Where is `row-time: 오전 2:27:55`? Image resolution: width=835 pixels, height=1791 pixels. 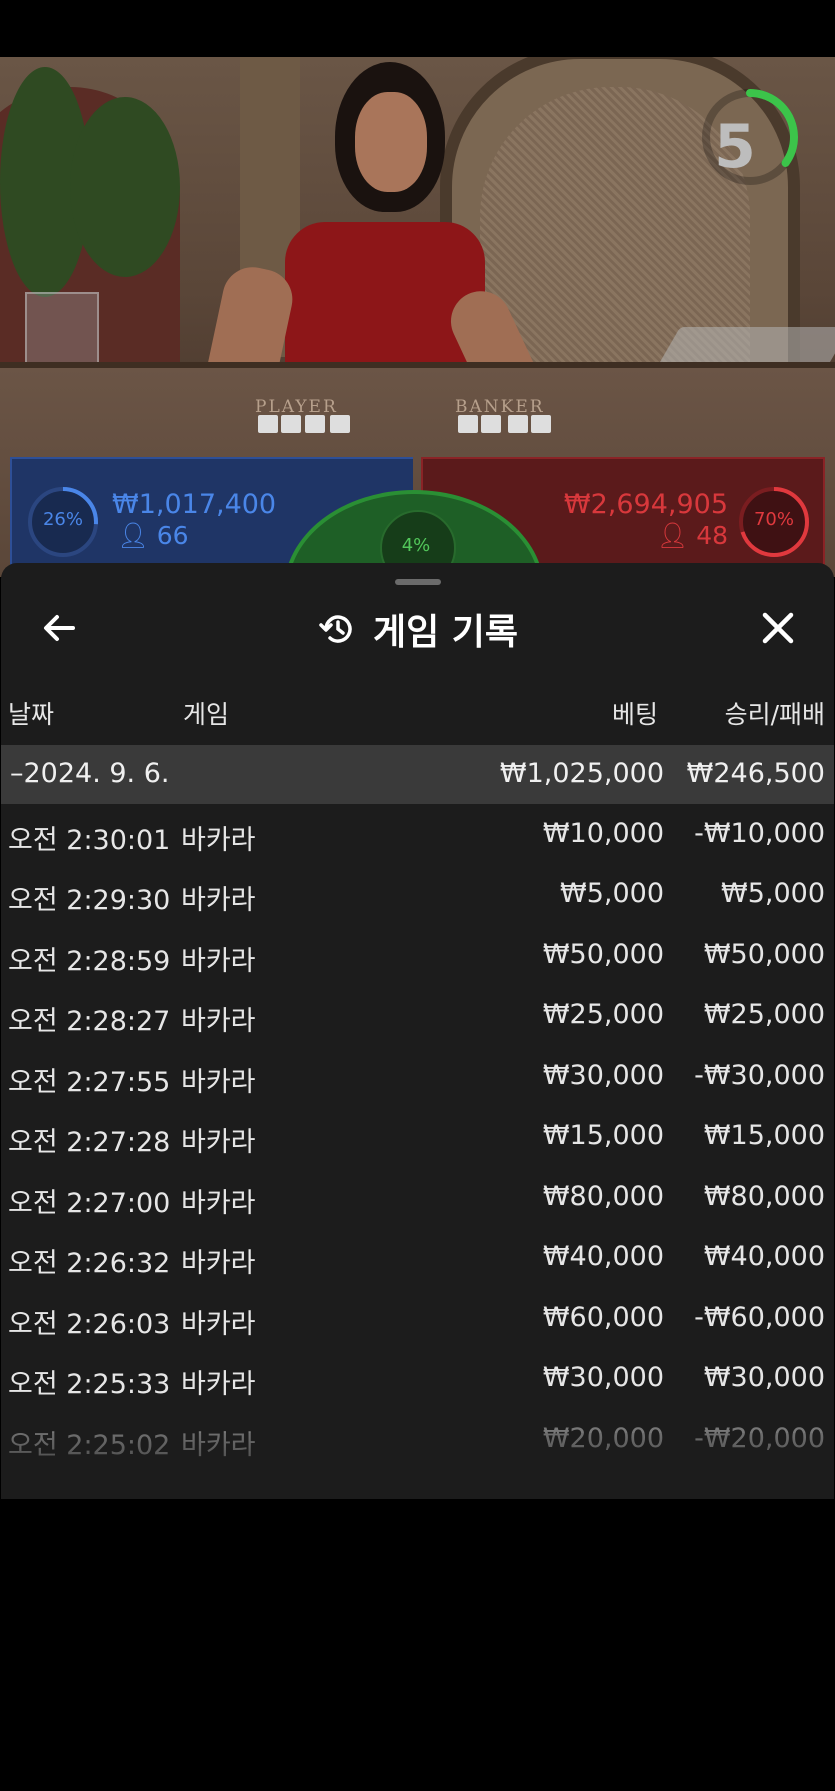
row-time: 오전 2:27:55 is located at coordinates (89, 1082).